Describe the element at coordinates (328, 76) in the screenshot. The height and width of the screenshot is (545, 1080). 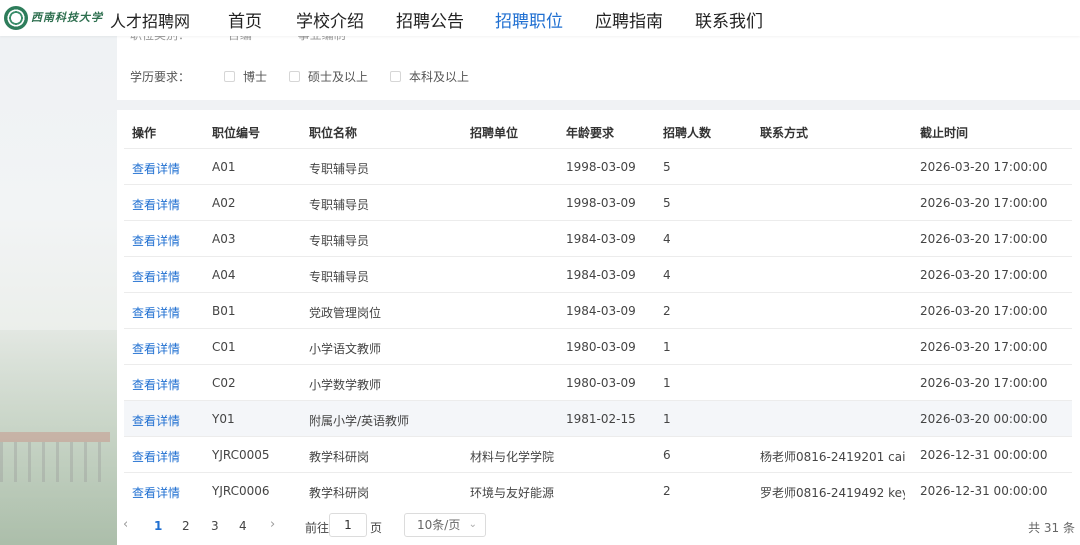
I see `checkbox-master-plus: 硕士及以上` at that location.